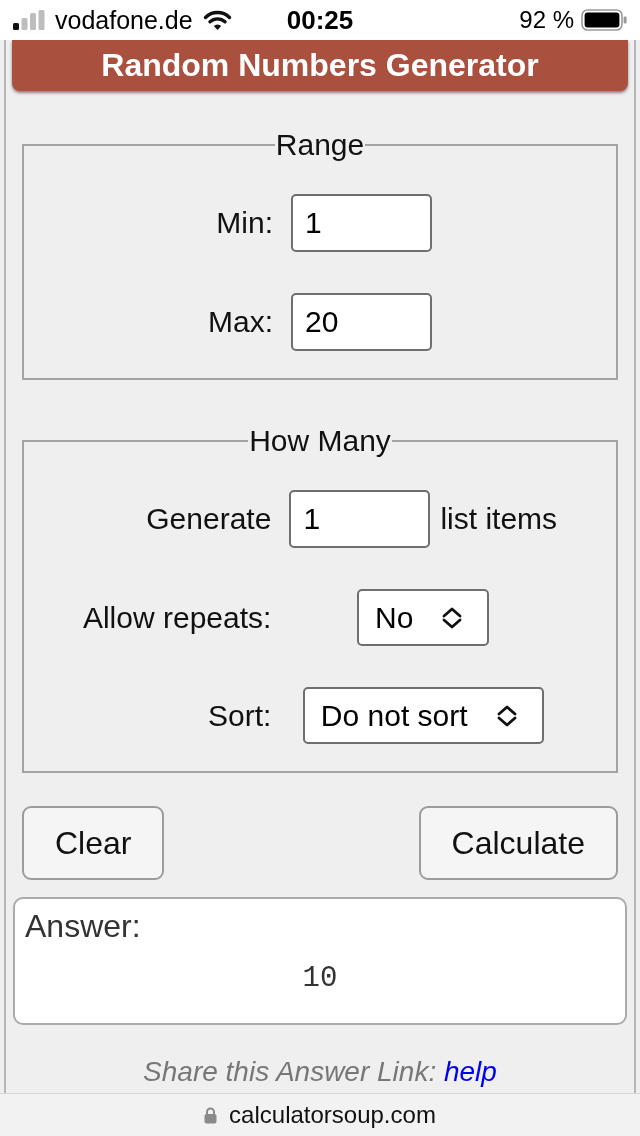 This screenshot has height=1136, width=640. Describe the element at coordinates (83, 926) in the screenshot. I see `answer-label: Answer:` at that location.